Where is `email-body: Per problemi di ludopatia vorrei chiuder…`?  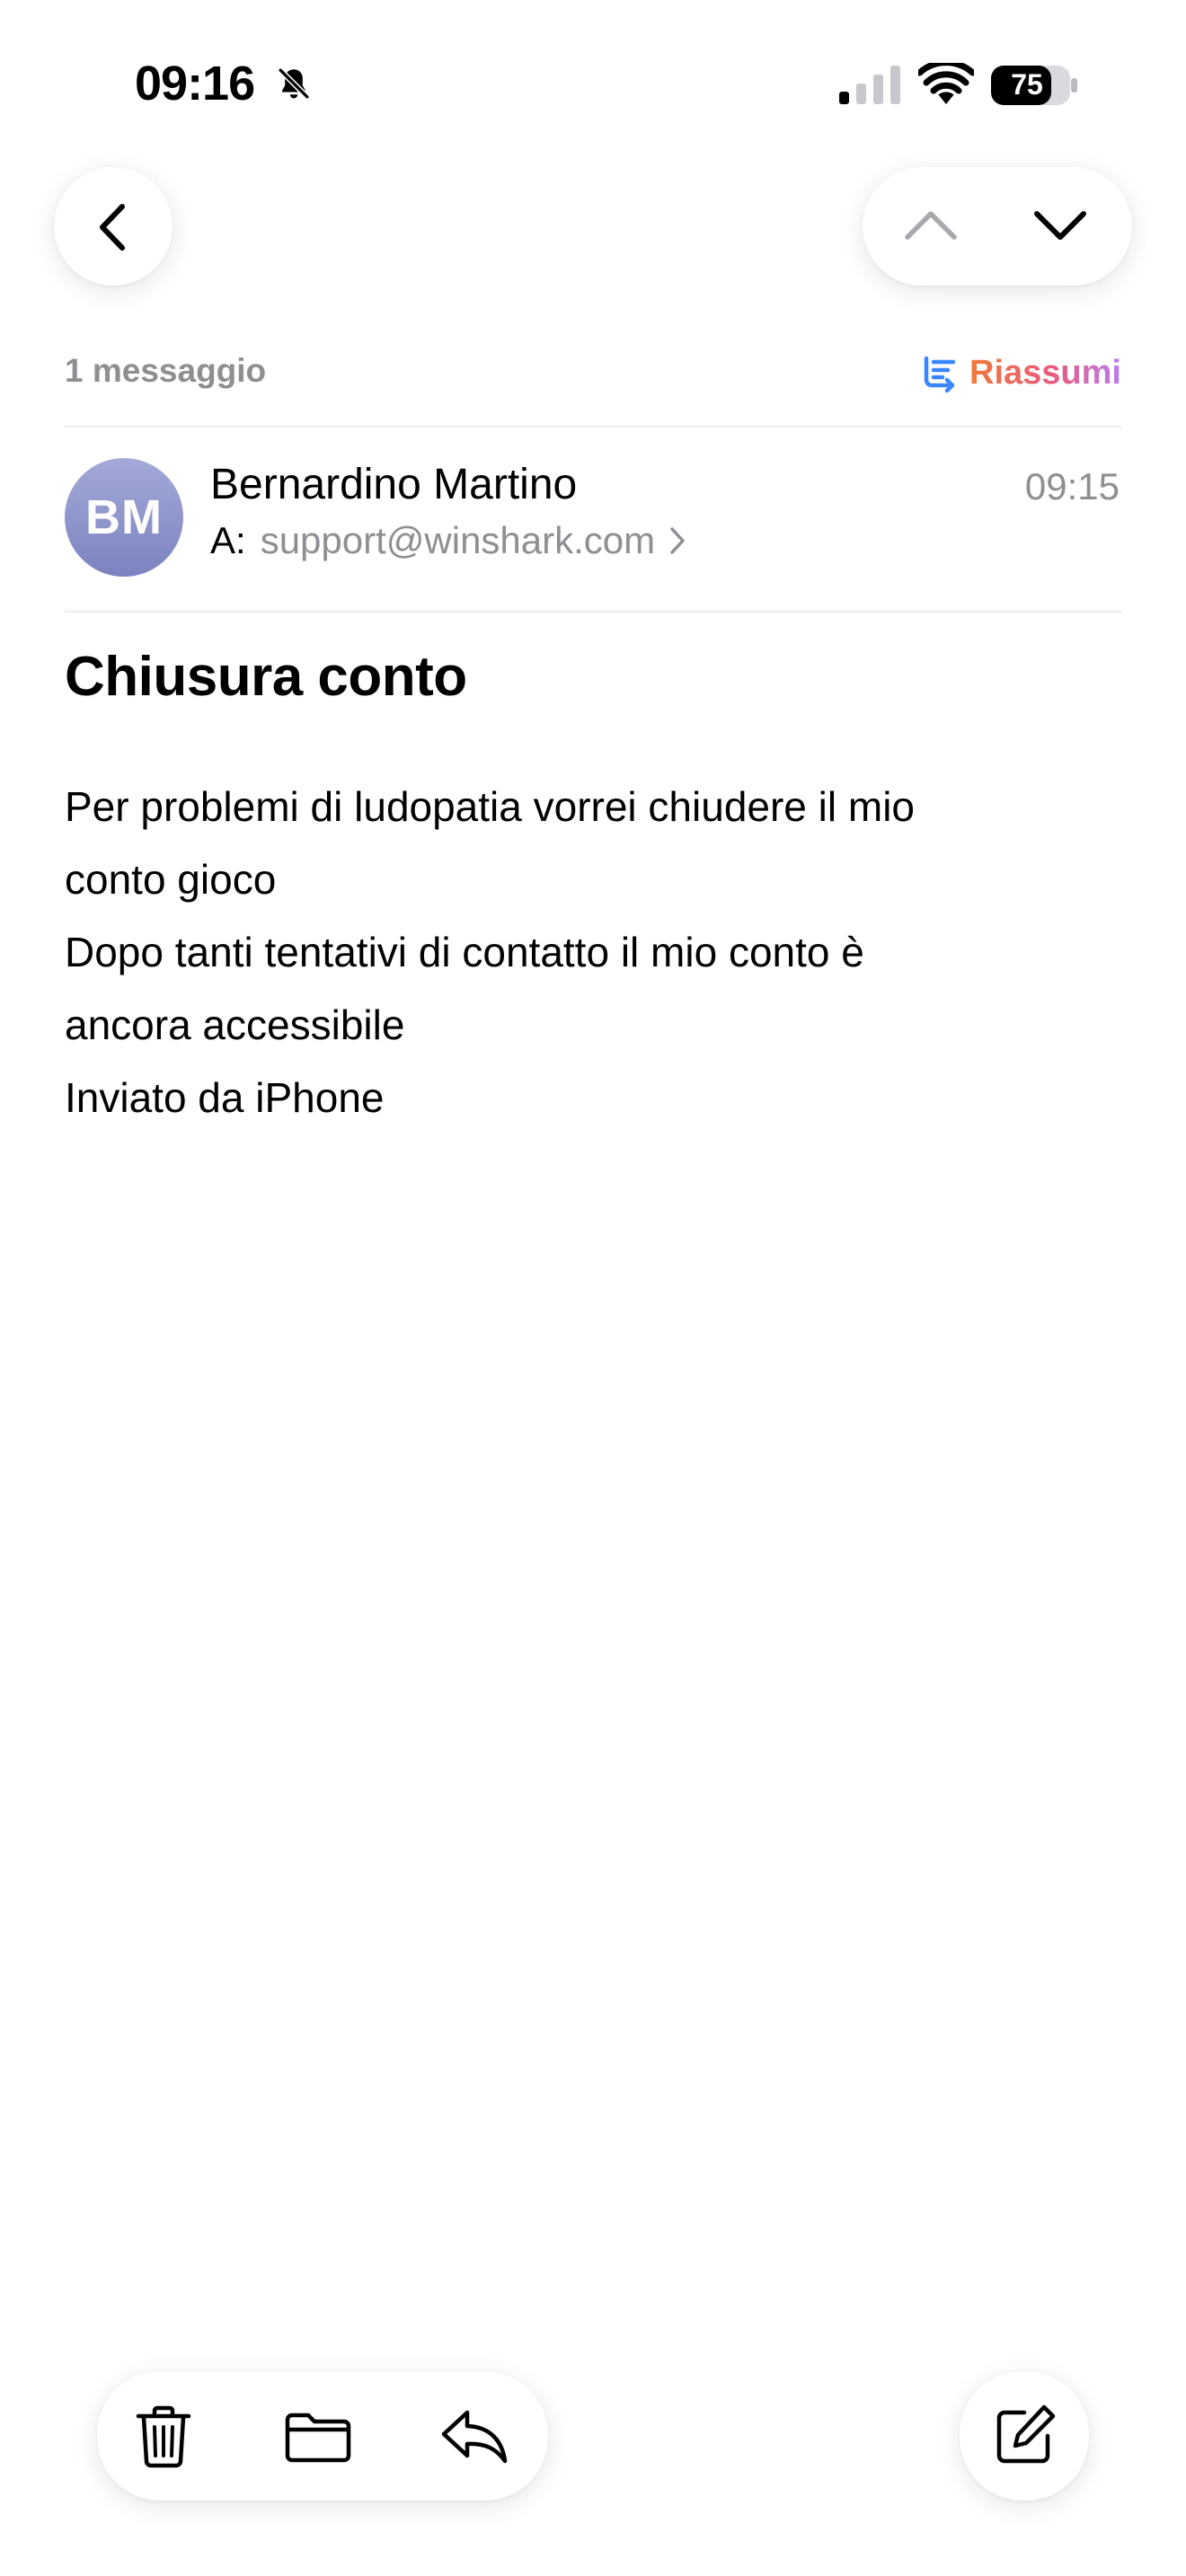 email-body: Per problemi di ludopatia vorrei chiuder… is located at coordinates (595, 952).